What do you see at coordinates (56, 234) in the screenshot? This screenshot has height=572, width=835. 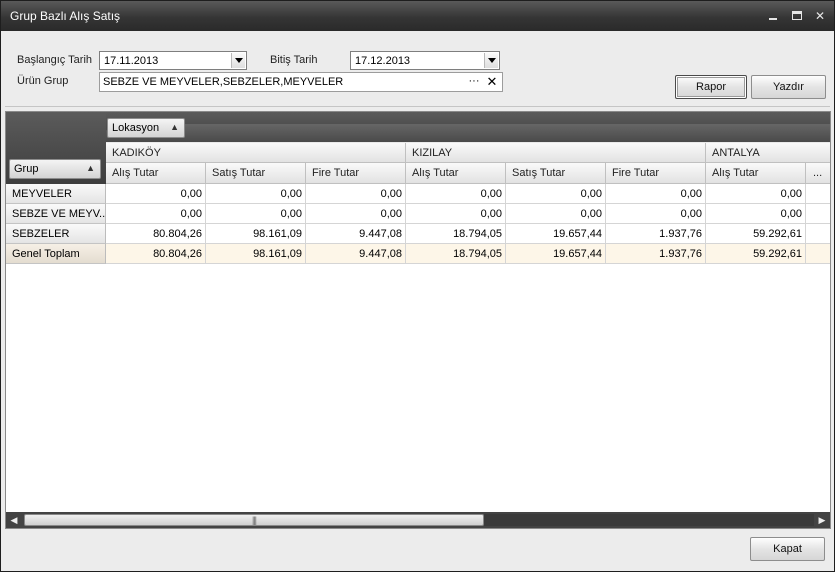 I see `row-header: SEBZELER` at bounding box center [56, 234].